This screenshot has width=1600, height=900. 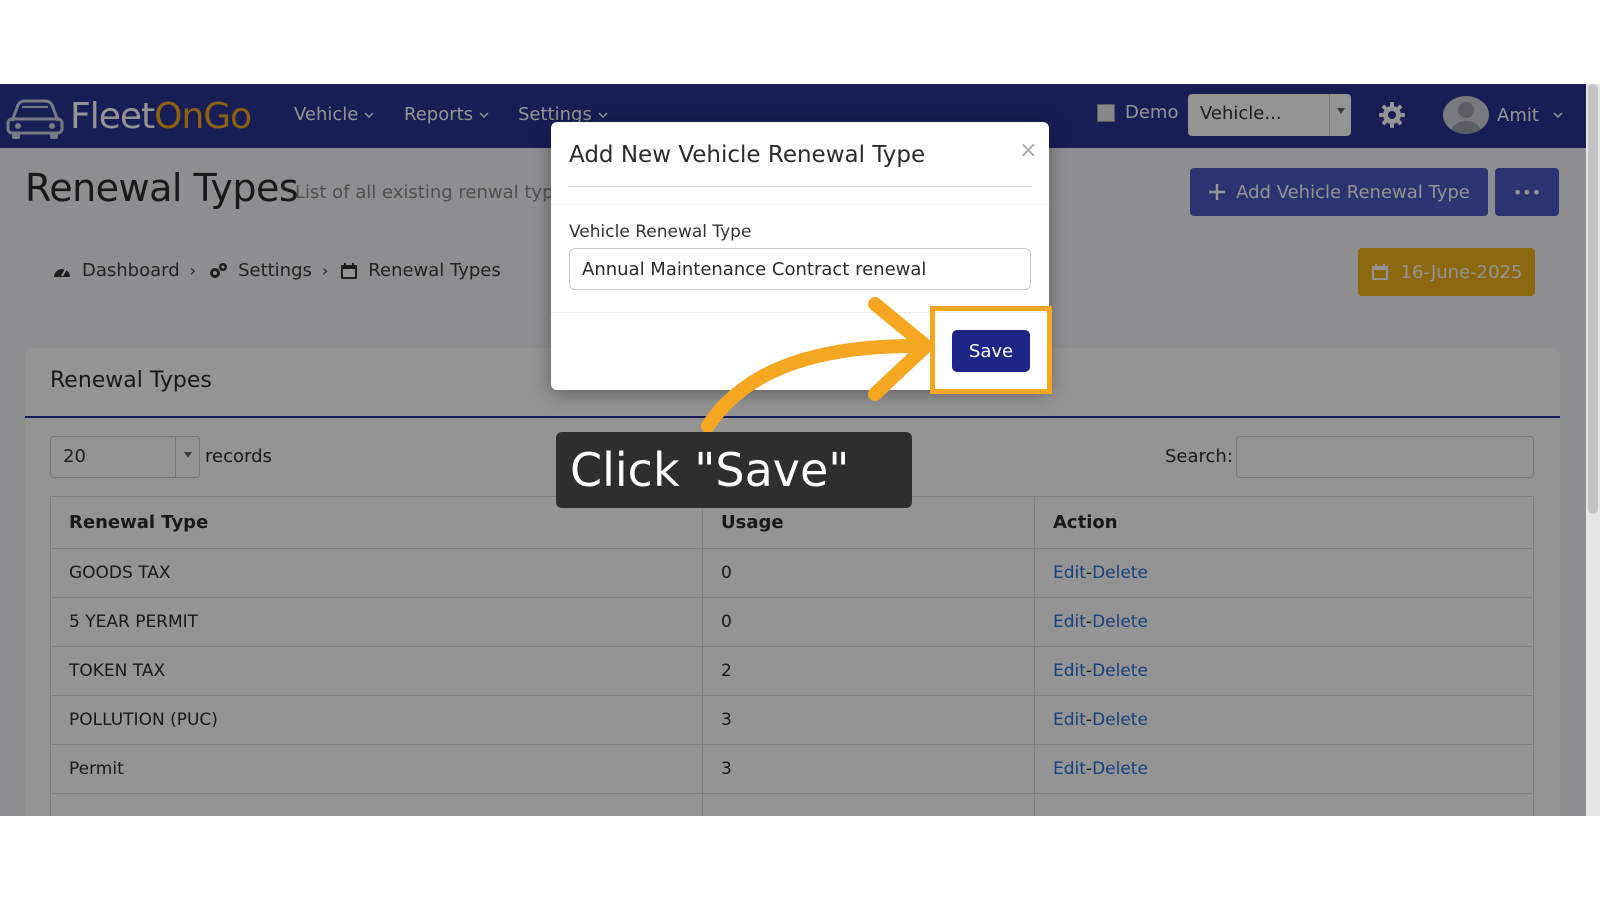 I want to click on page-scrollbar, so click(x=1593, y=450).